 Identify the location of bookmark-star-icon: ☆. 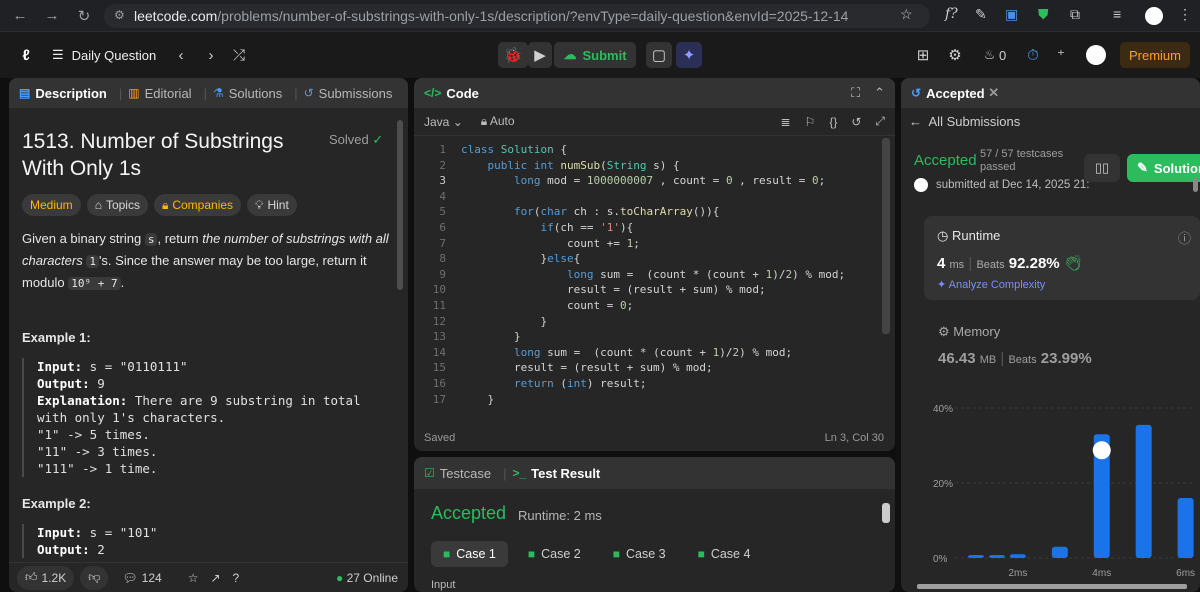
(906, 14).